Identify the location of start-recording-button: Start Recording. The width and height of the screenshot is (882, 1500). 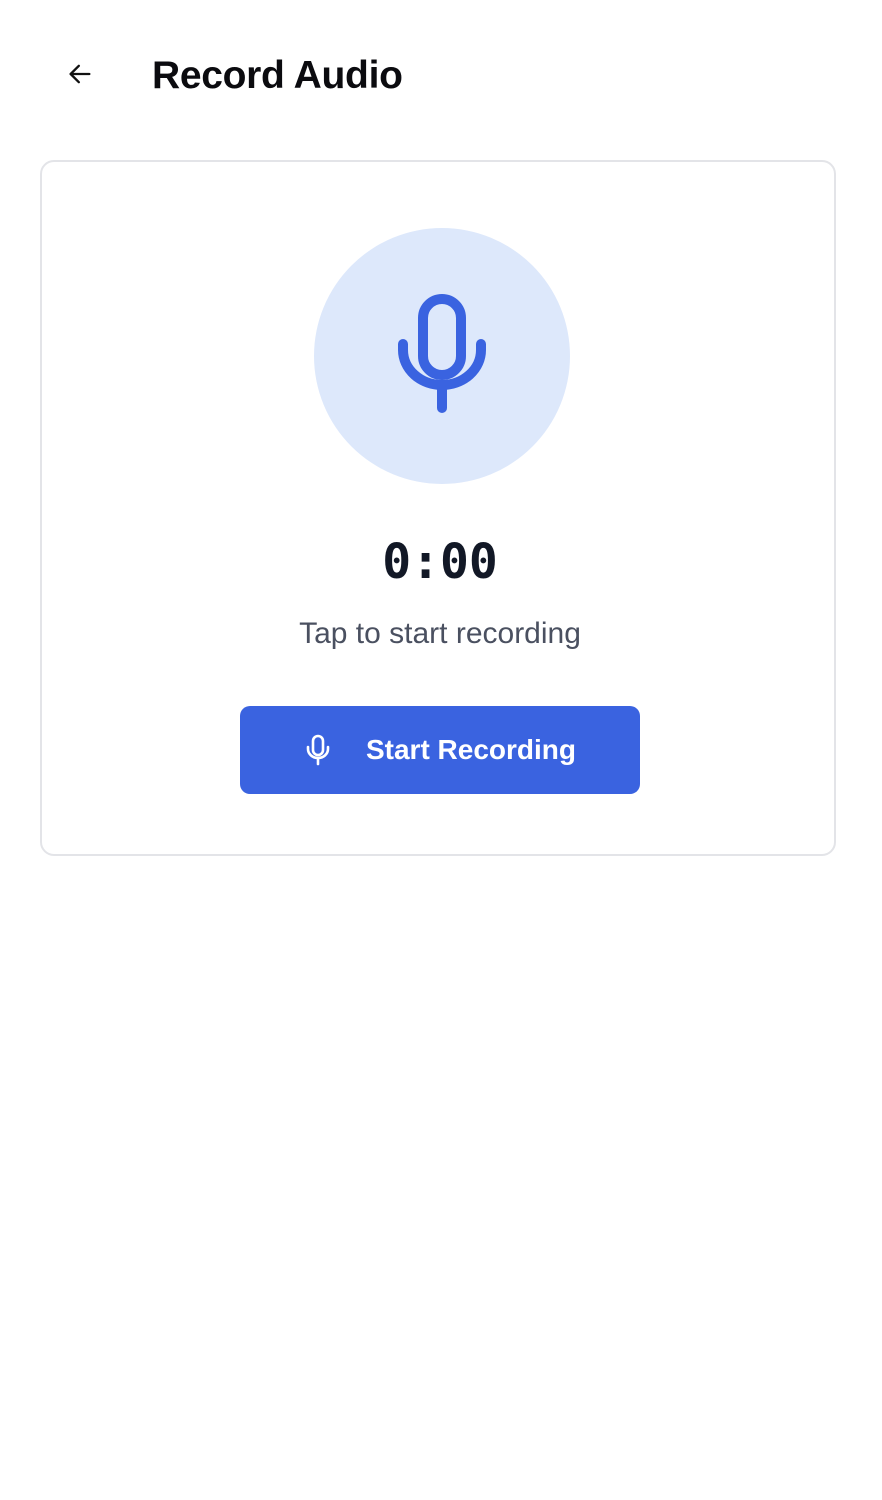
(440, 750).